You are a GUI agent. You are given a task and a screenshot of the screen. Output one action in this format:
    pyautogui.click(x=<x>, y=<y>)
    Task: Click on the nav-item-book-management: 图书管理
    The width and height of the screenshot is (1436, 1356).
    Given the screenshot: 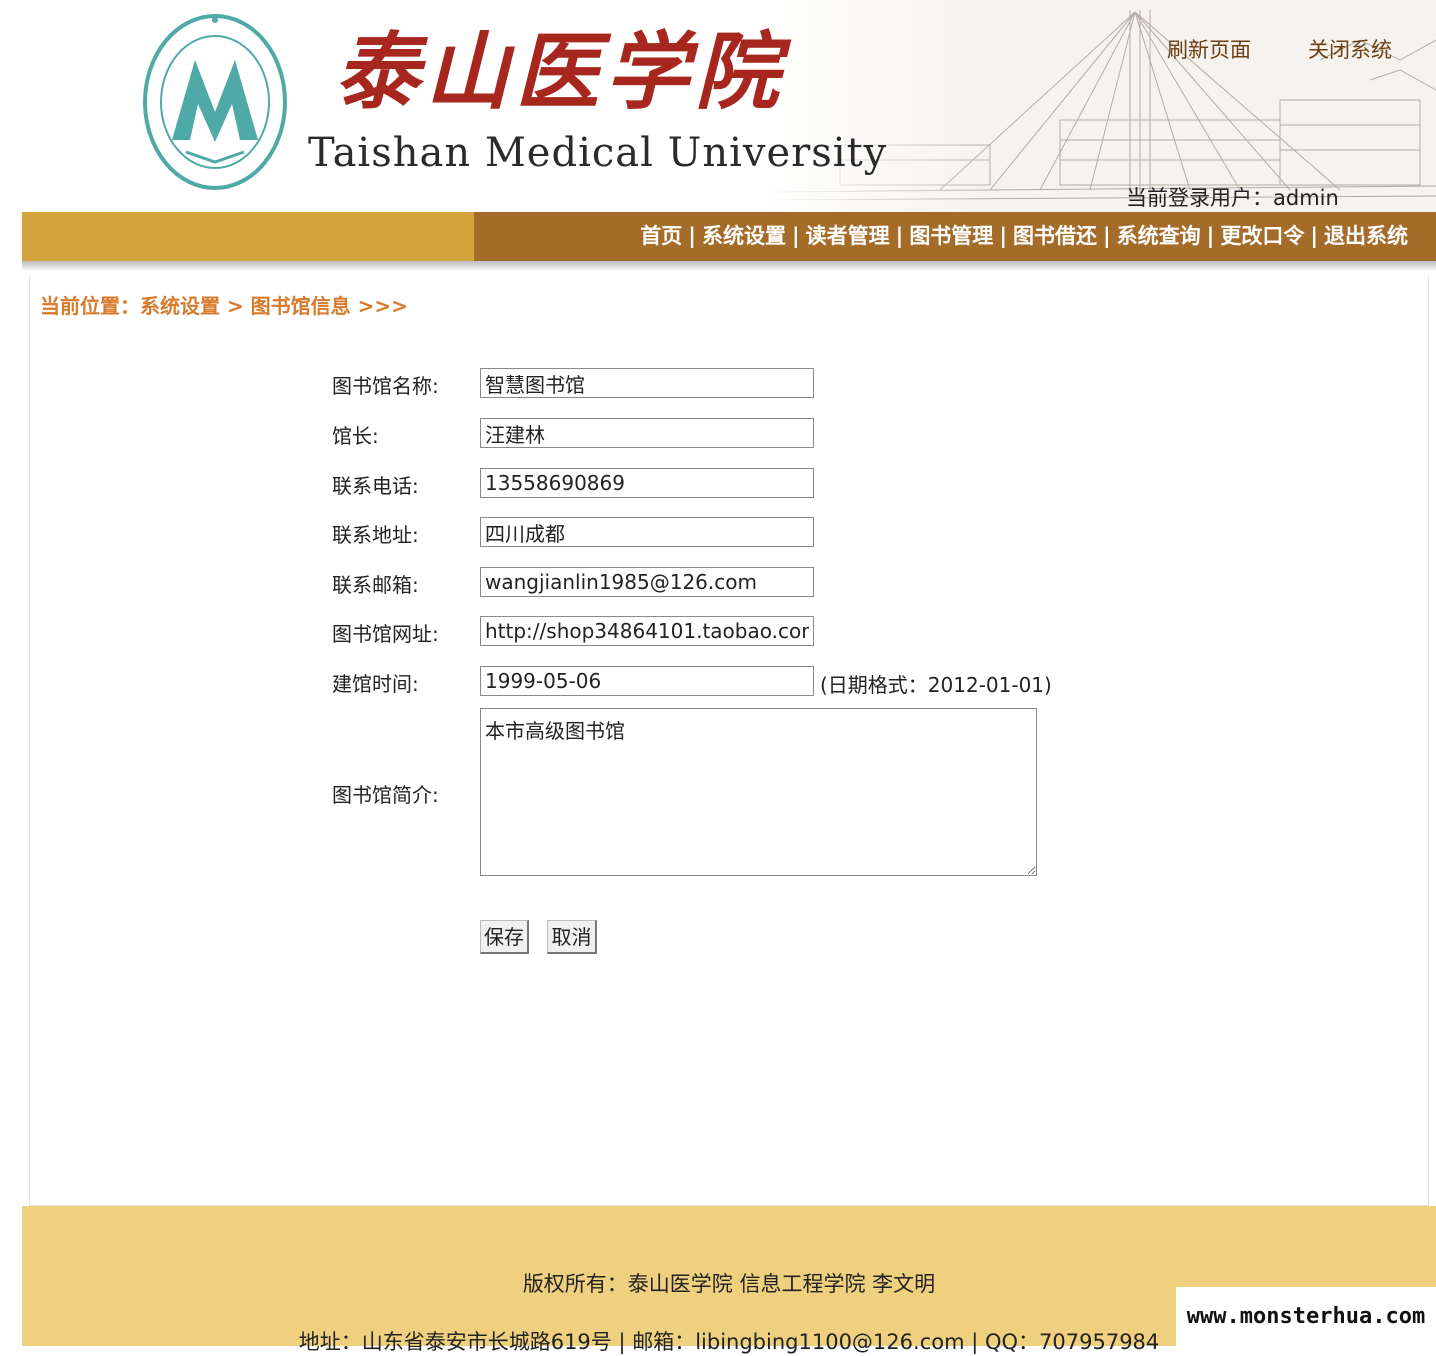 What is the action you would take?
    pyautogui.click(x=951, y=236)
    